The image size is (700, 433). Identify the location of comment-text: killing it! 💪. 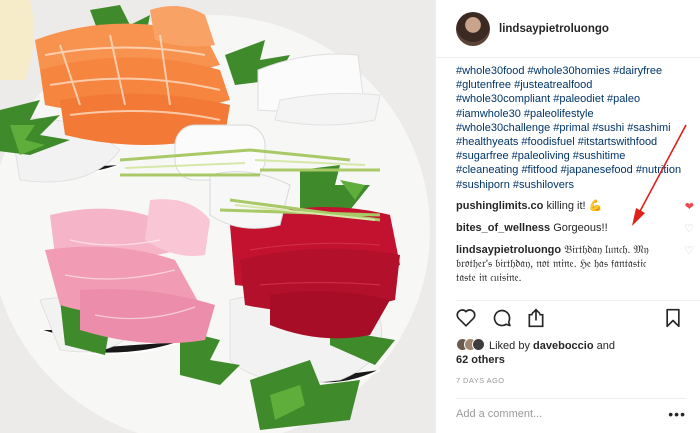
(574, 205).